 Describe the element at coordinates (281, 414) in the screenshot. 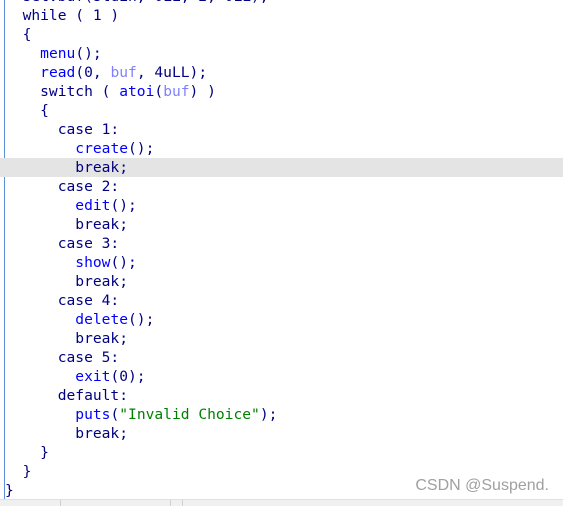

I see `code-line: puts("Invalid Choice");` at that location.